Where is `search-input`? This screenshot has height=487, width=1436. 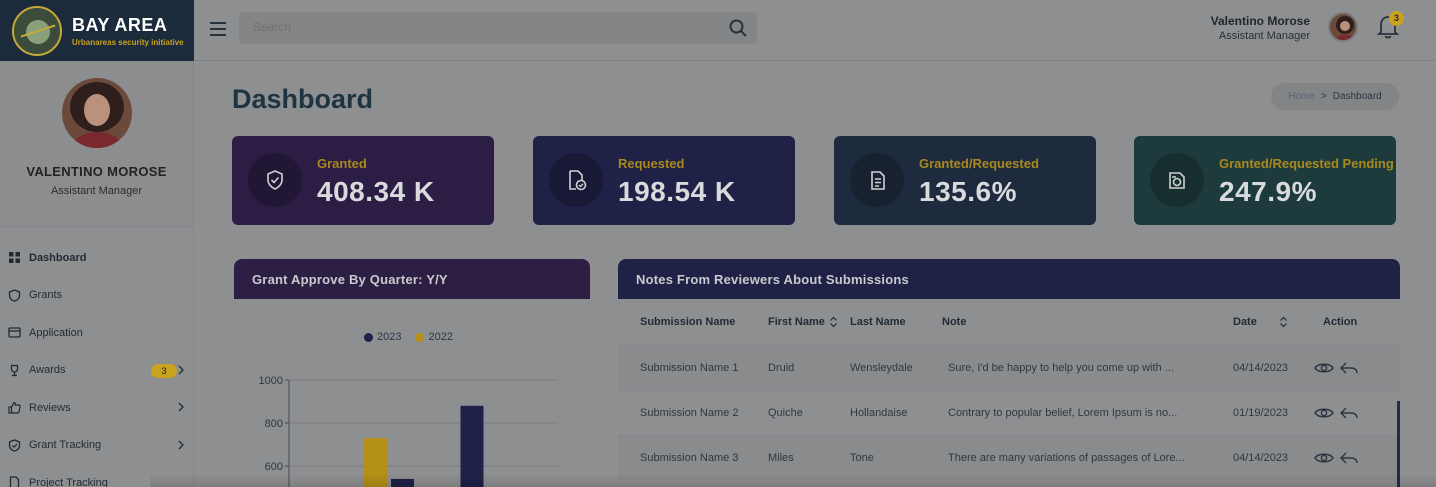
search-input is located at coordinates (483, 27).